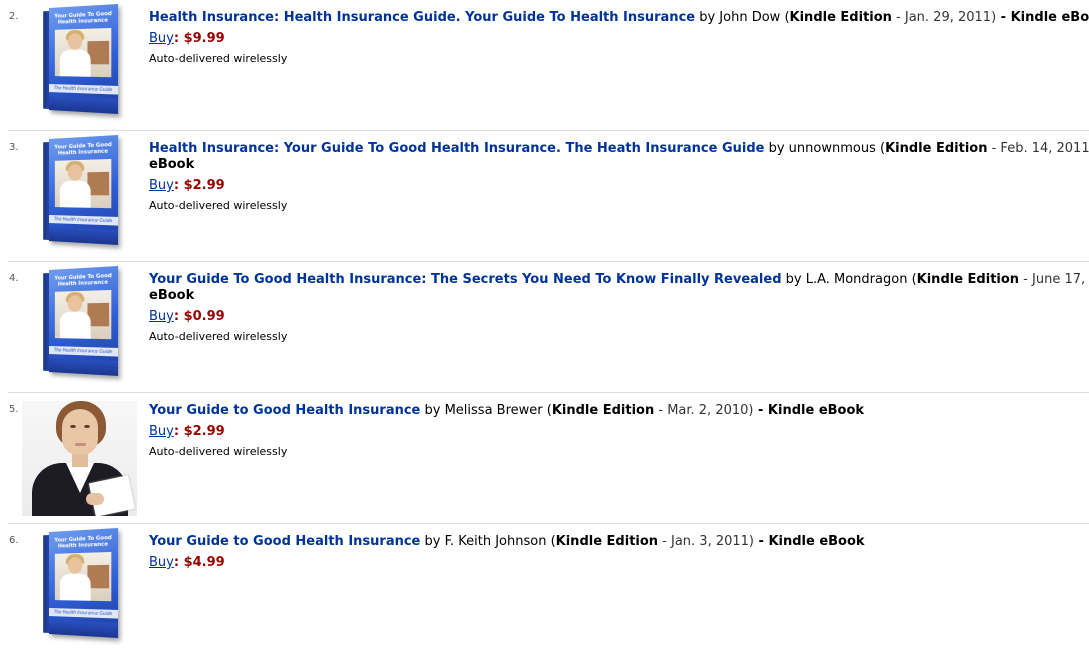  I want to click on date-text: - Jan. 3, 2011), so click(706, 541).